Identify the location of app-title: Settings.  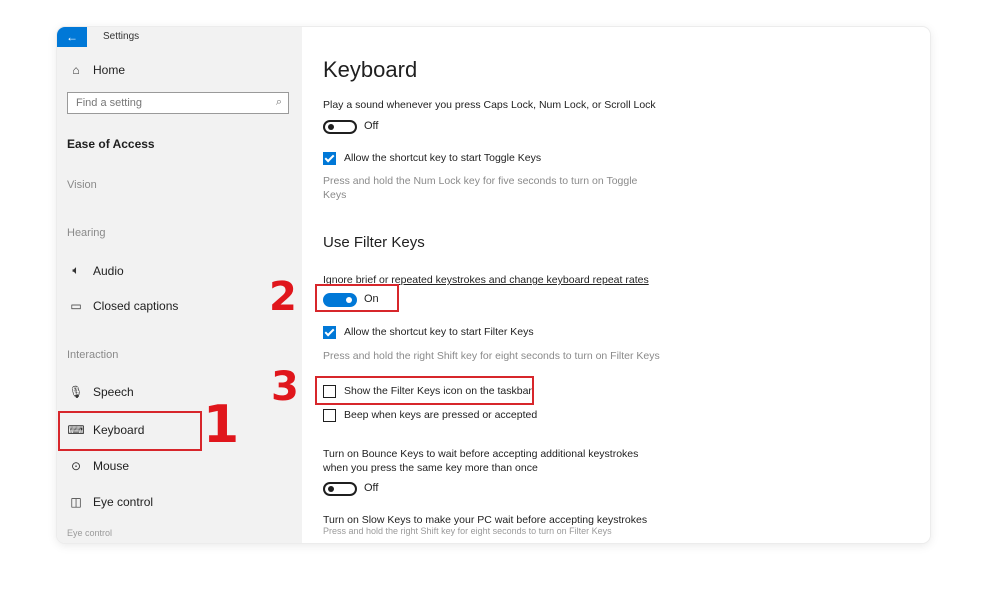
(121, 36).